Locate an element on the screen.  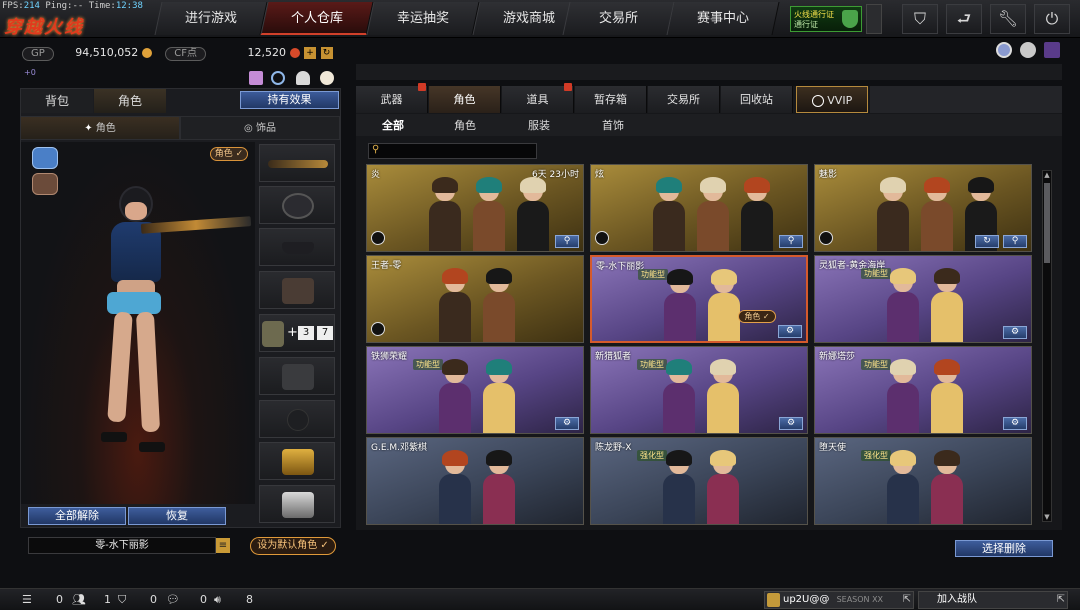
character-card: 堕天使 强化型 is located at coordinates (923, 481).